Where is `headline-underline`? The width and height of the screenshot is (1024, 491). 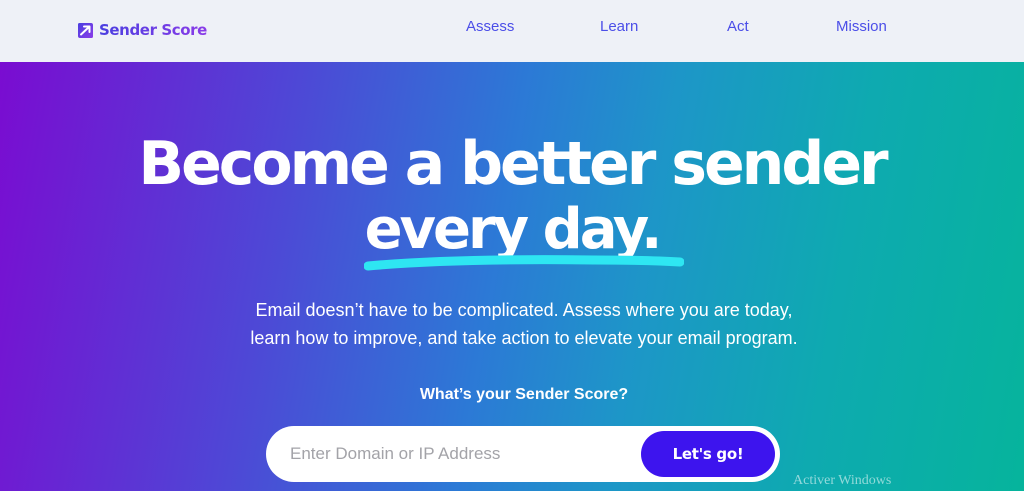
headline-underline is located at coordinates (524, 263).